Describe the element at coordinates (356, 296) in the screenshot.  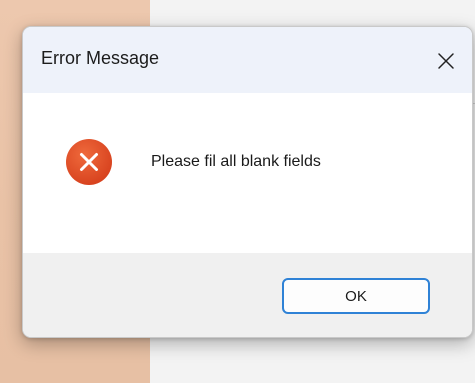
I see `ok-button: OK` at that location.